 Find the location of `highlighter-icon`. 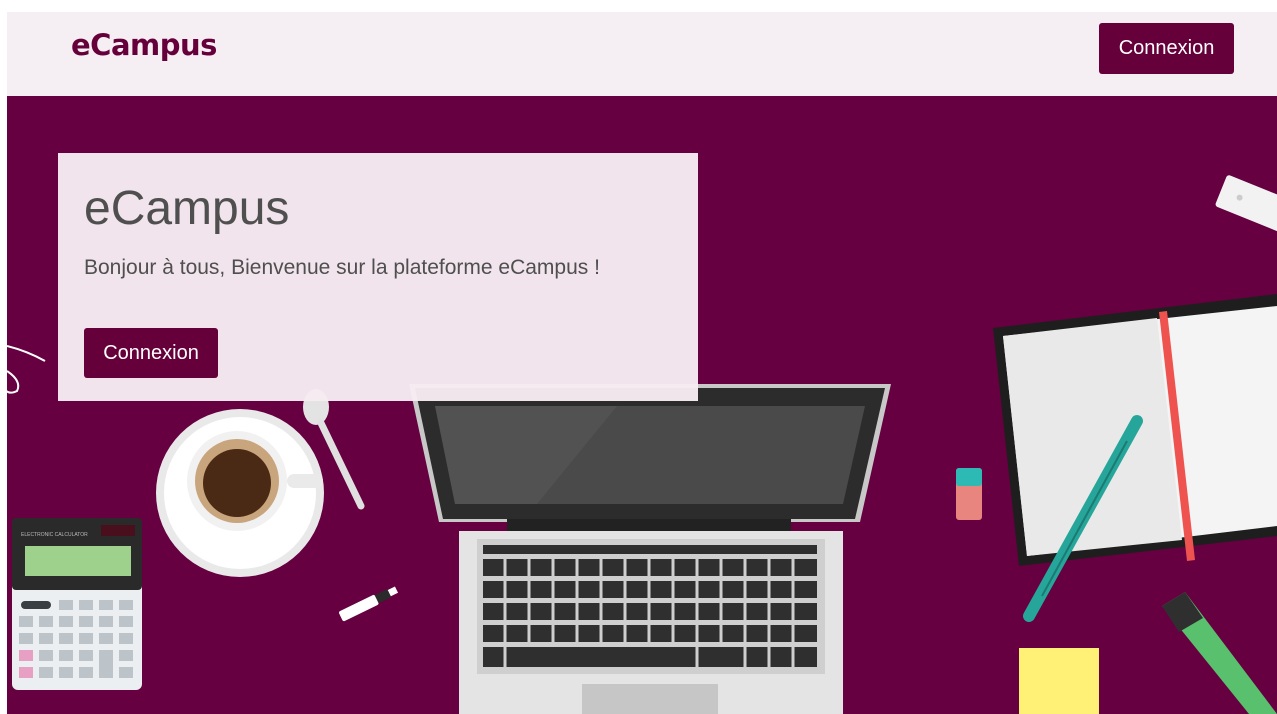

highlighter-icon is located at coordinates (1219, 653).